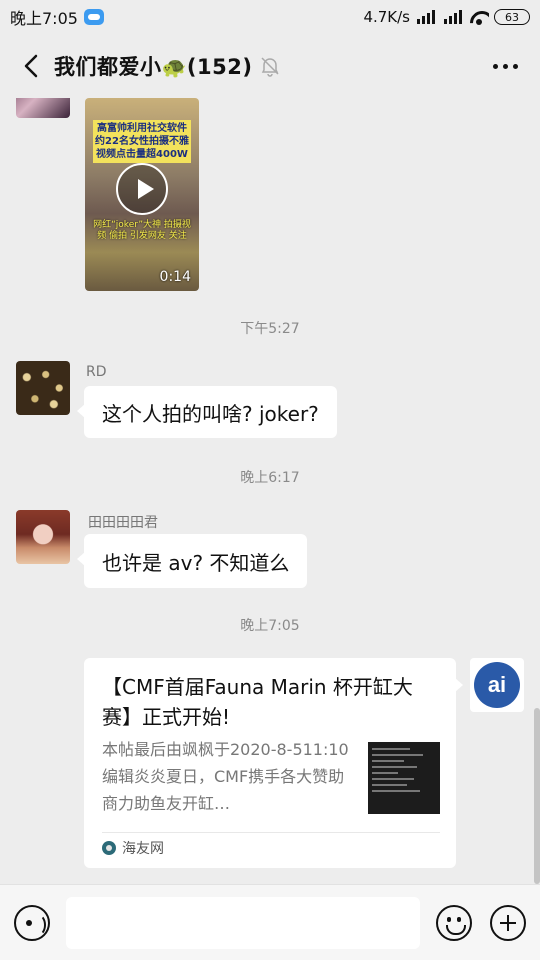 The width and height of the screenshot is (540, 960). I want to click on video-caption-bottom: 网红“joker”大神 拍摄视频 偷拍 引发网友 关注, so click(142, 230).